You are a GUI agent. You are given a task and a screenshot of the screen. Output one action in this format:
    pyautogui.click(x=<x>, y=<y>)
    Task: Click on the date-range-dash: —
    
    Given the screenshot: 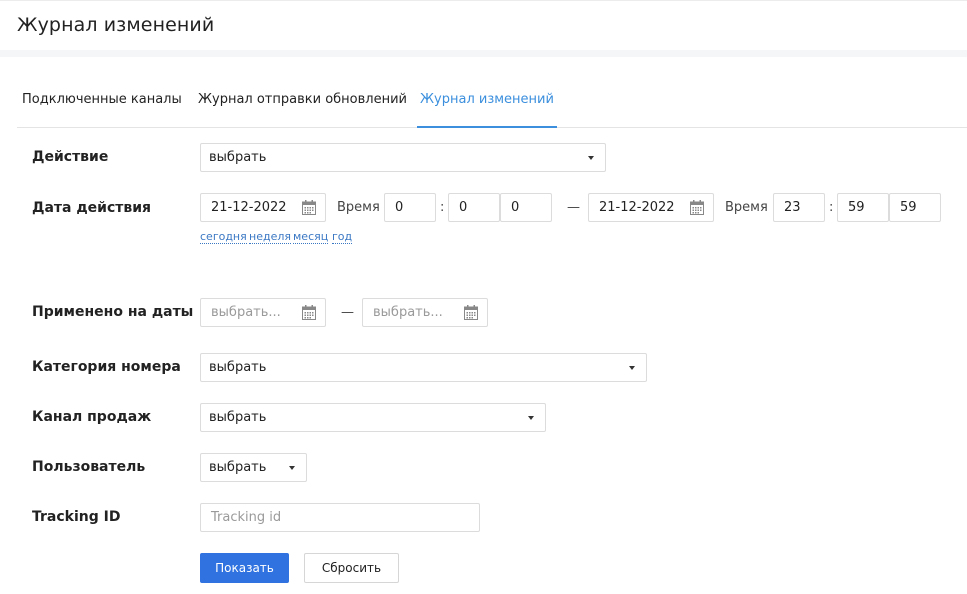 What is the action you would take?
    pyautogui.click(x=573, y=207)
    